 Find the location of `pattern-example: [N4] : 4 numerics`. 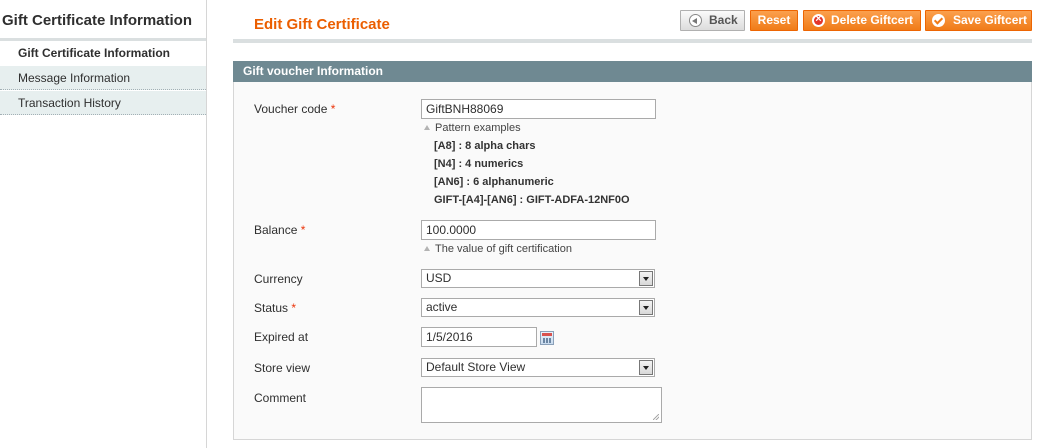

pattern-example: [N4] : 4 numerics is located at coordinates (479, 164).